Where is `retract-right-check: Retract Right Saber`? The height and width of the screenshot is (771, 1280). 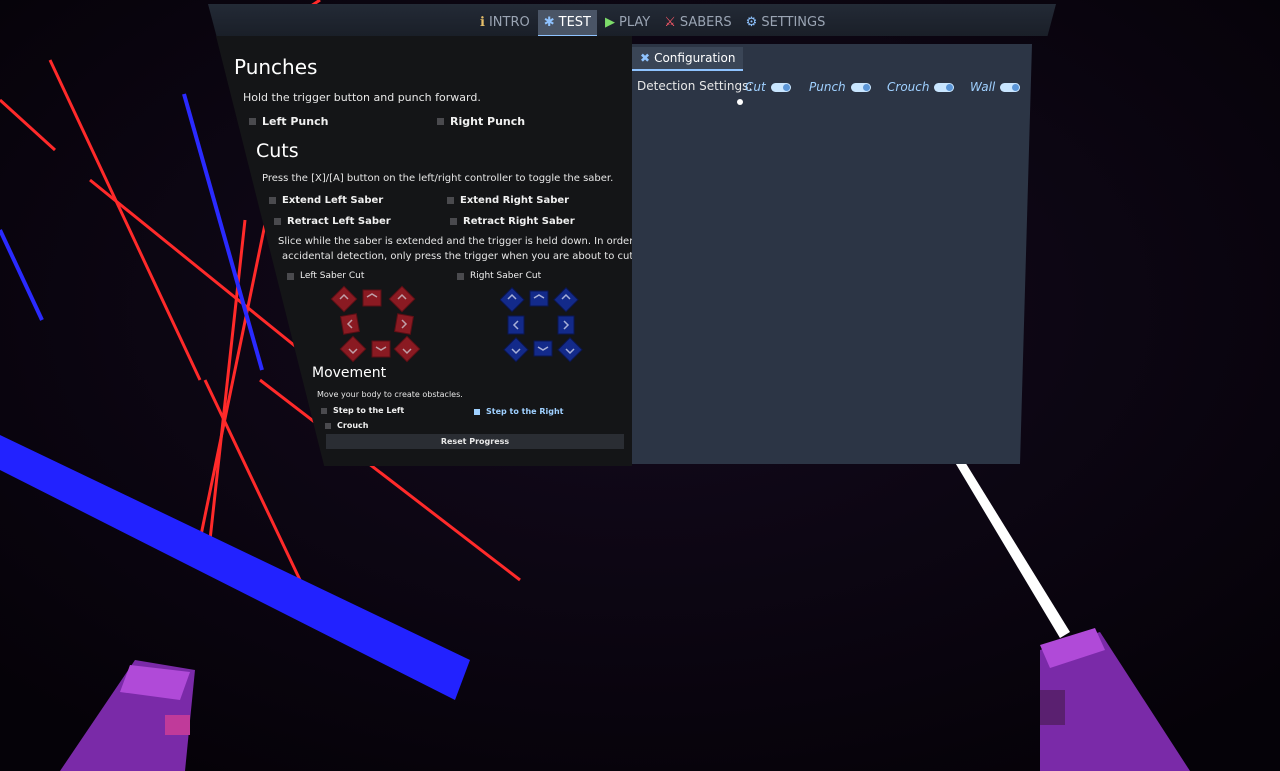
retract-right-check: Retract Right Saber is located at coordinates (512, 221).